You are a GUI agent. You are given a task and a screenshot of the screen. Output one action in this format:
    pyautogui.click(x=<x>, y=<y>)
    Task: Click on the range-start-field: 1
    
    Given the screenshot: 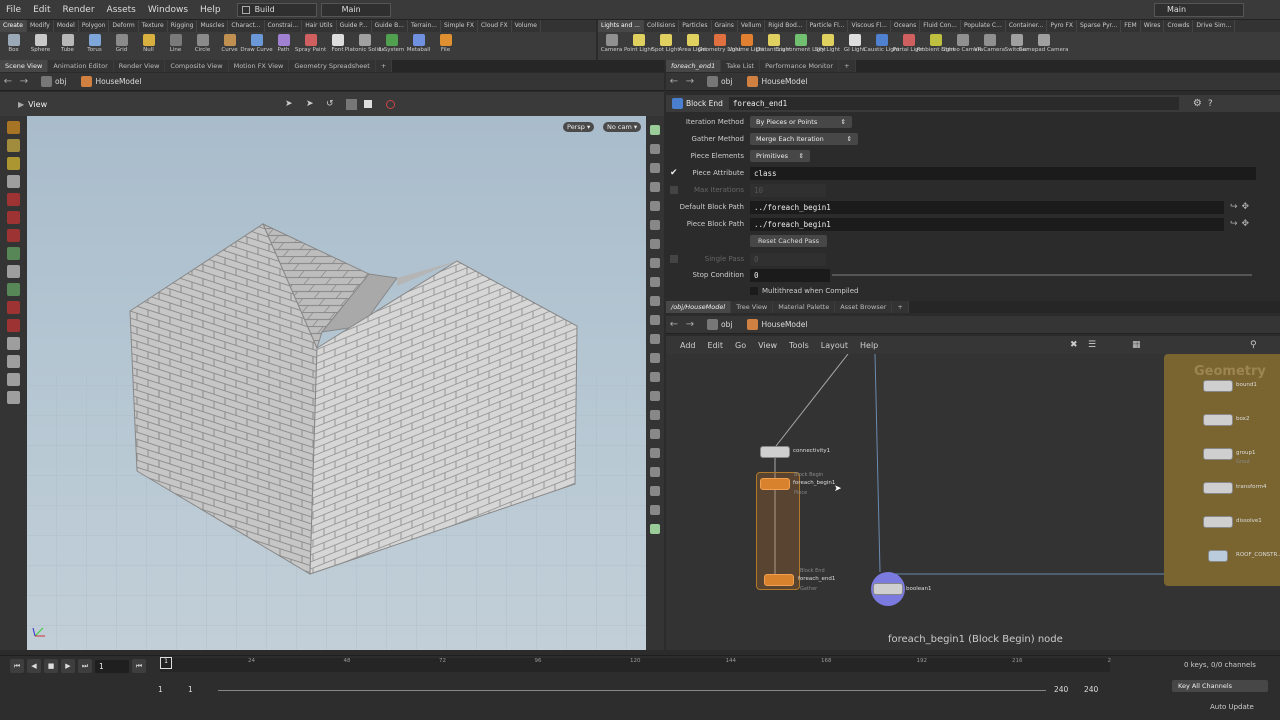 What is the action you would take?
    pyautogui.click(x=160, y=689)
    